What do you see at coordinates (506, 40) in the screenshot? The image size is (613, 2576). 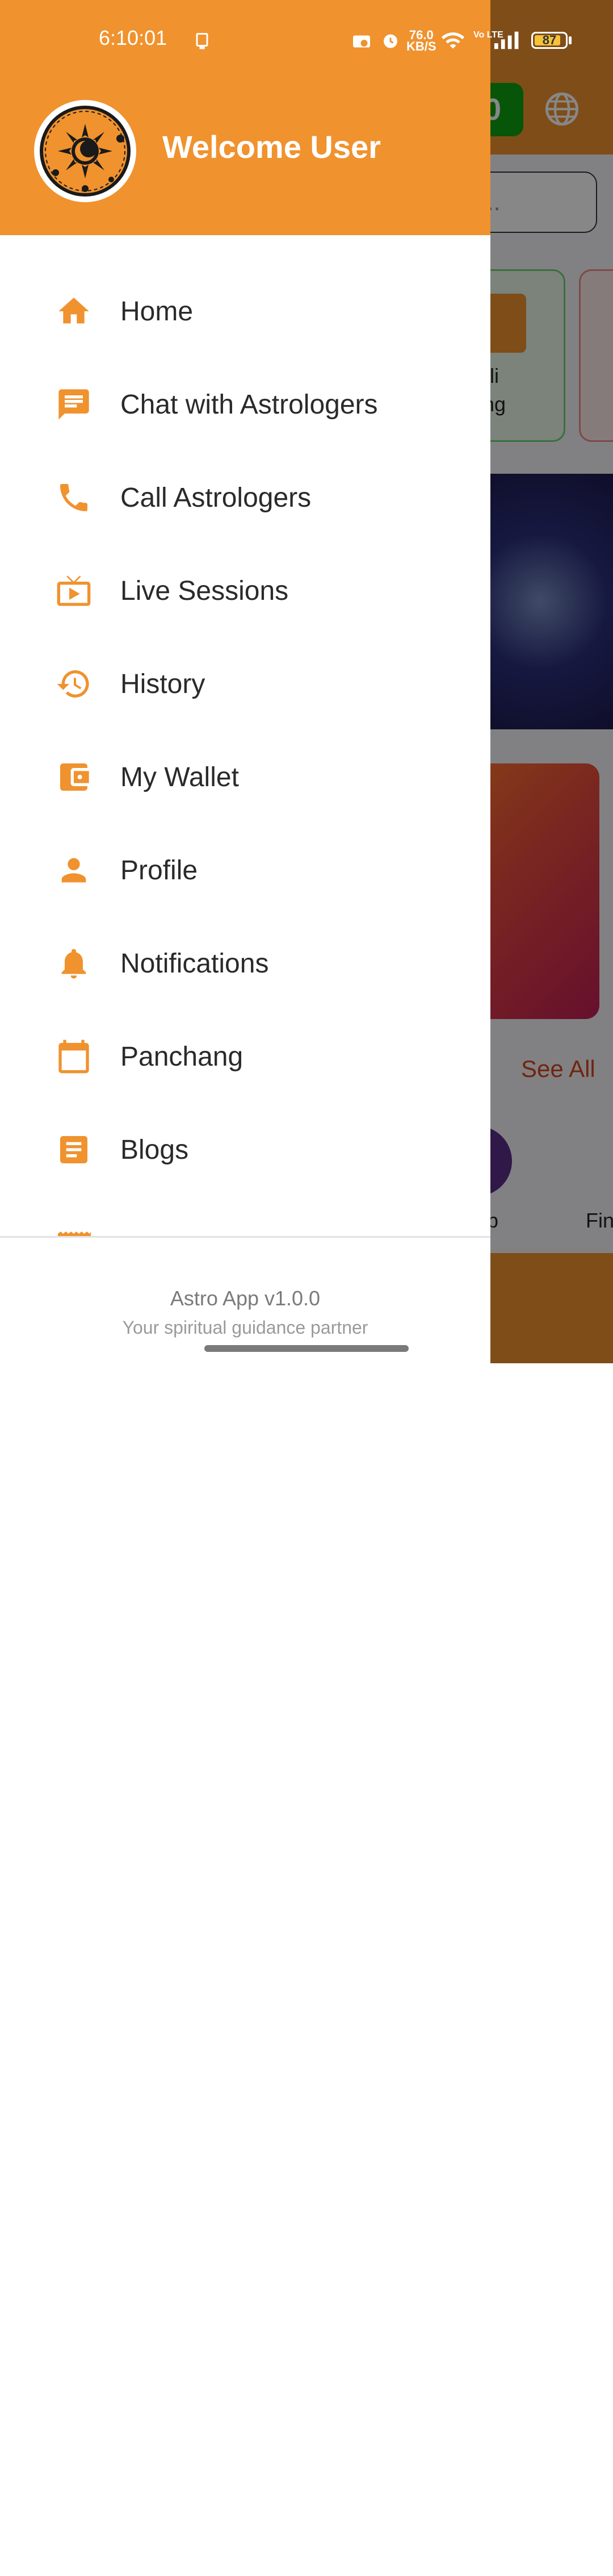 I see `signal-icon` at bounding box center [506, 40].